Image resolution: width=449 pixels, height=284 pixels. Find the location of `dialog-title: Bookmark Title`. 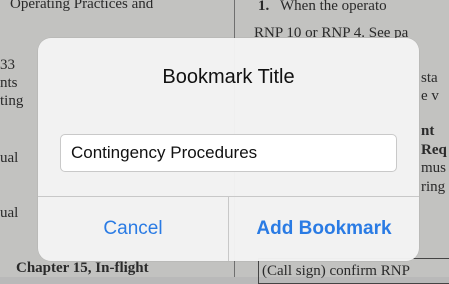

dialog-title: Bookmark Title is located at coordinates (228, 77).